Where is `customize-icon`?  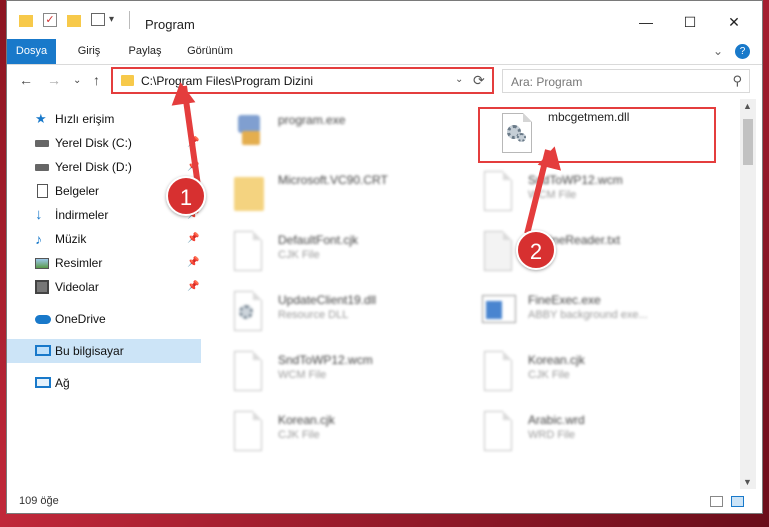 customize-icon is located at coordinates (98, 19).